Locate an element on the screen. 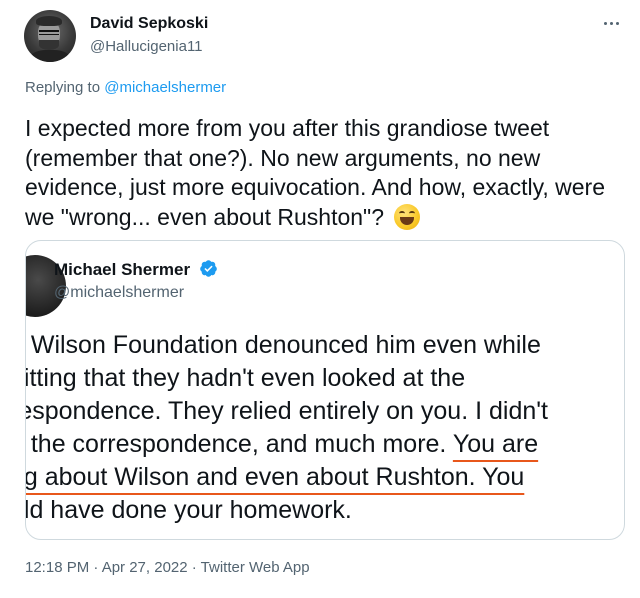 The image size is (640, 598). quoted-line-6: uld have done your homework. is located at coordinates (324, 510).